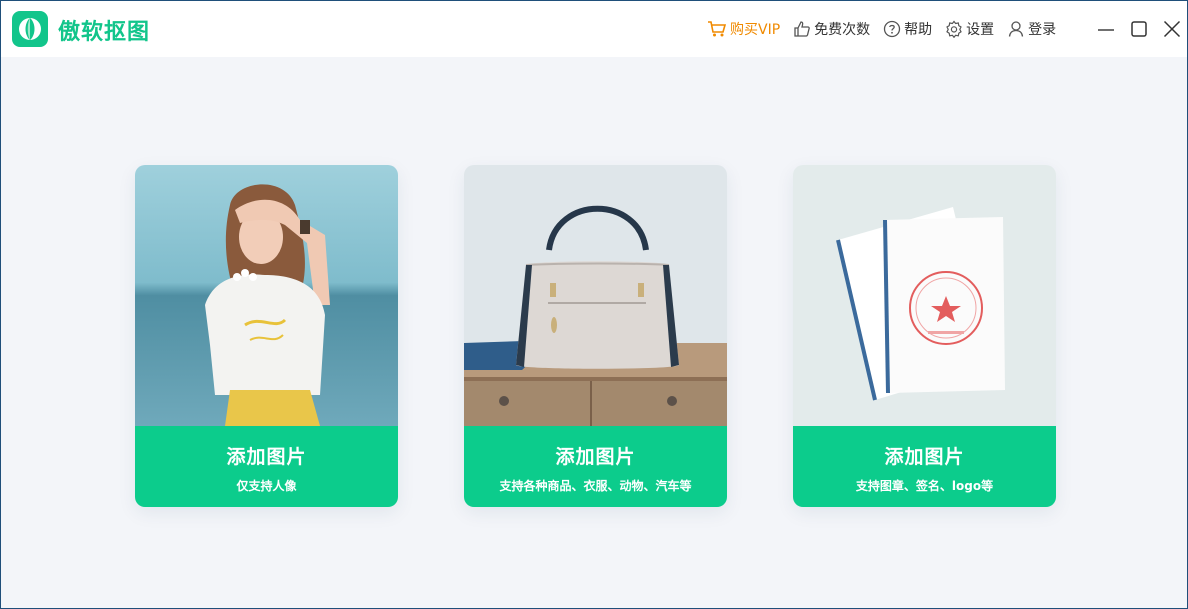  What do you see at coordinates (924, 295) in the screenshot?
I see `stamped-document-photo` at bounding box center [924, 295].